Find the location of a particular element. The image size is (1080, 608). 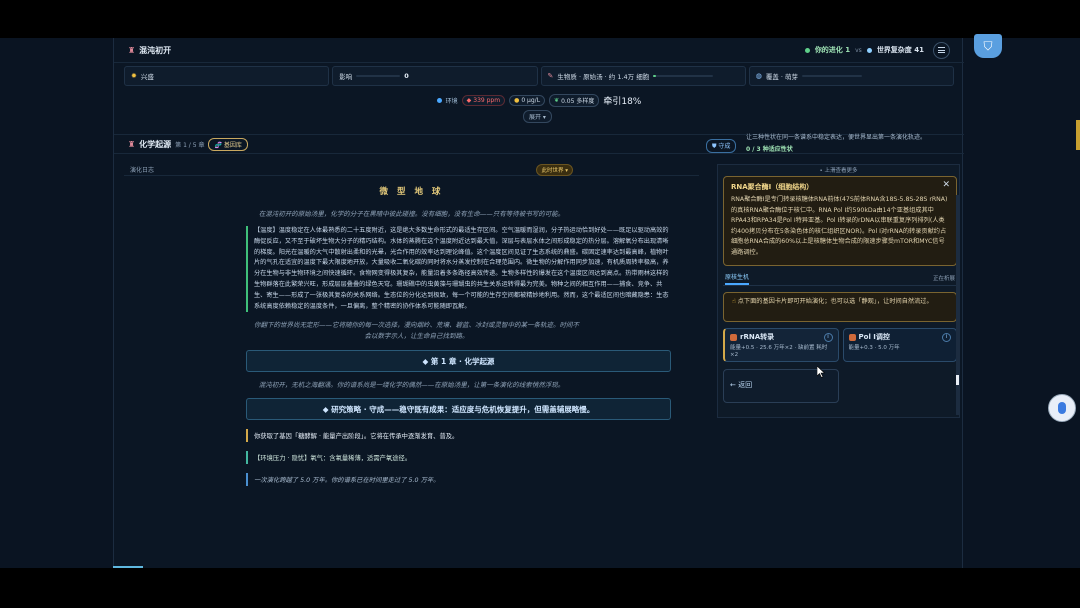

assistant-float-button is located at coordinates (1062, 408).